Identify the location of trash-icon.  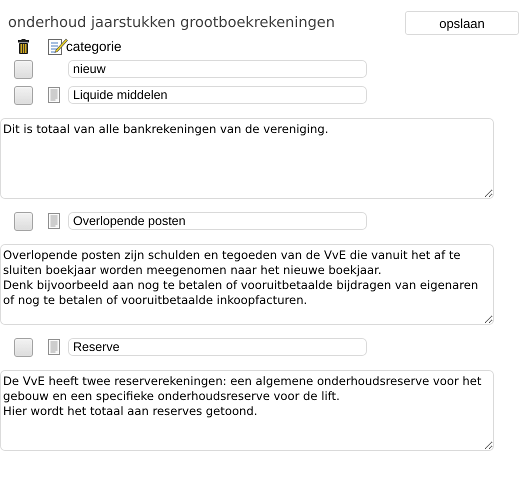
(23, 46).